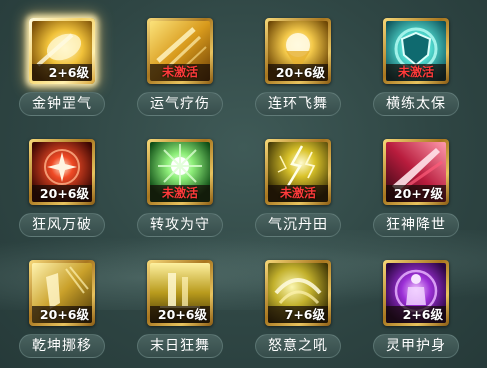 The height and width of the screenshot is (368, 487). I want to click on golden-shield-icon: 20+6级, so click(62, 293).